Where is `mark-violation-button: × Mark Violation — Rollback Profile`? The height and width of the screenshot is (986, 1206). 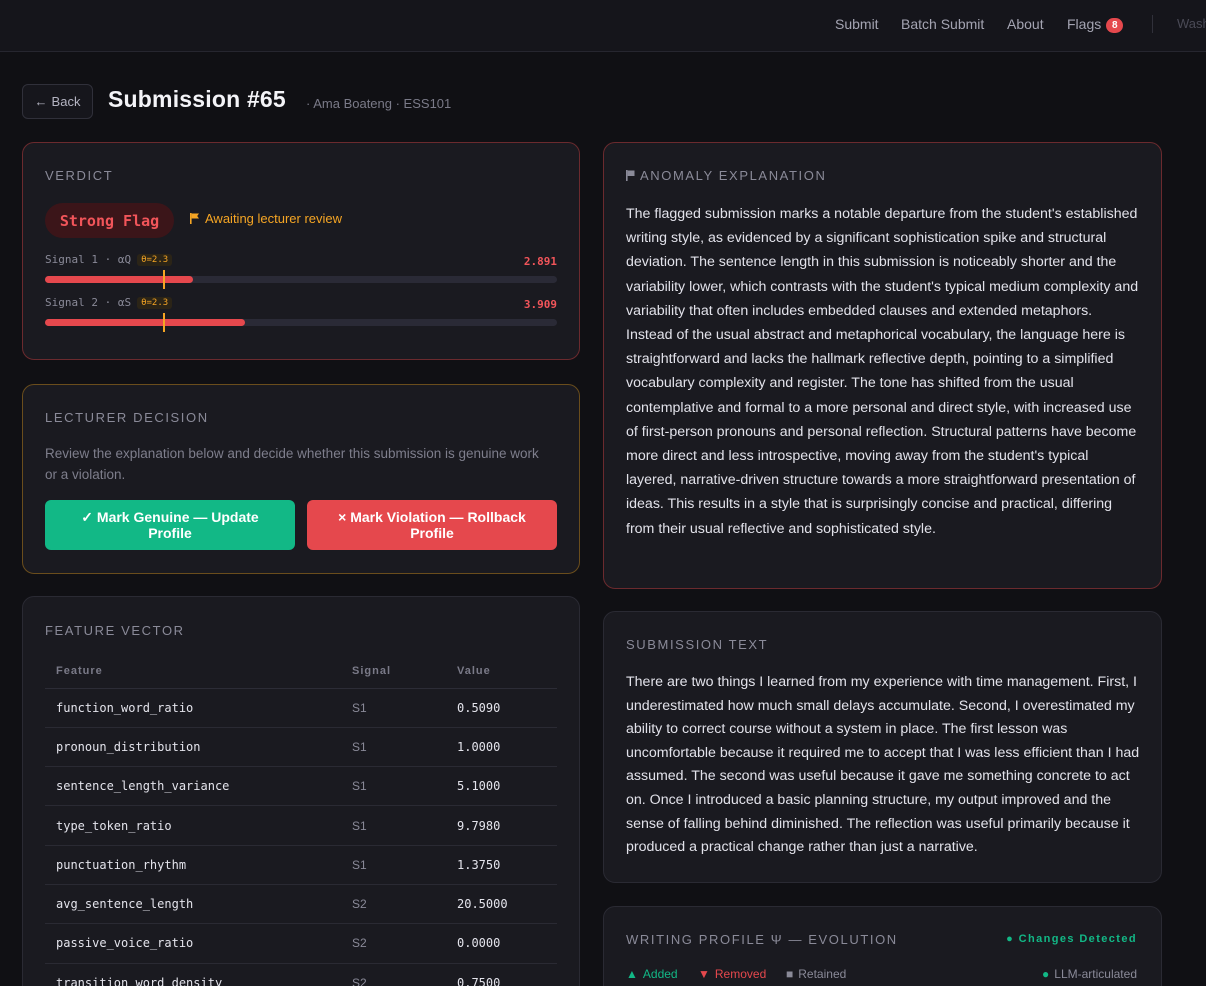 mark-violation-button: × Mark Violation — Rollback Profile is located at coordinates (432, 525).